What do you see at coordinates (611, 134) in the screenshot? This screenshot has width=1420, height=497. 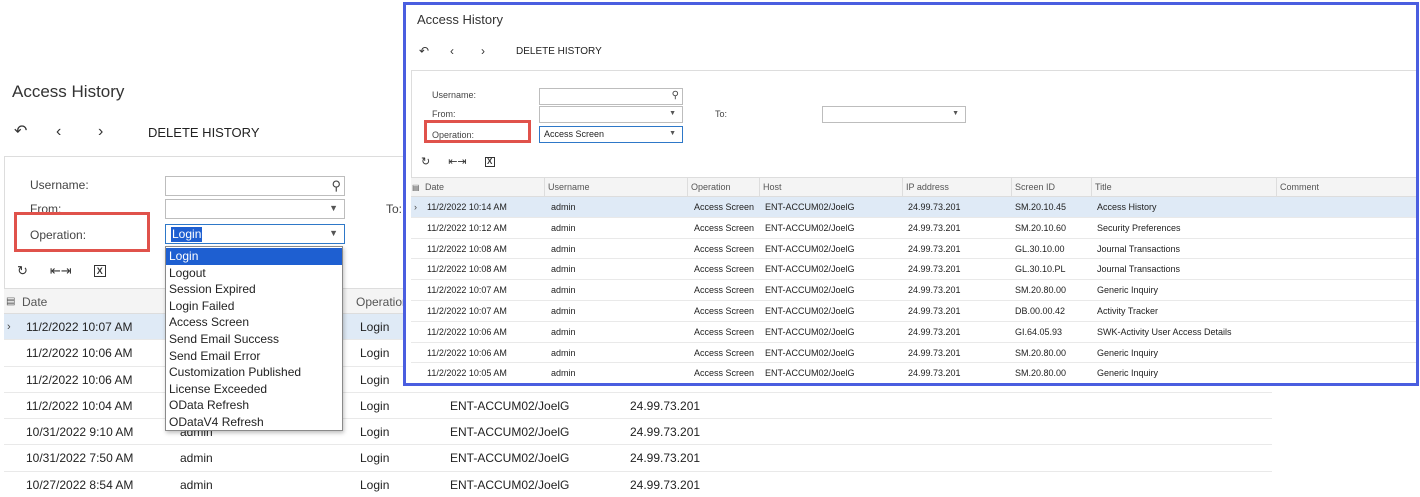 I see `operation-select: Access Screen ▼` at bounding box center [611, 134].